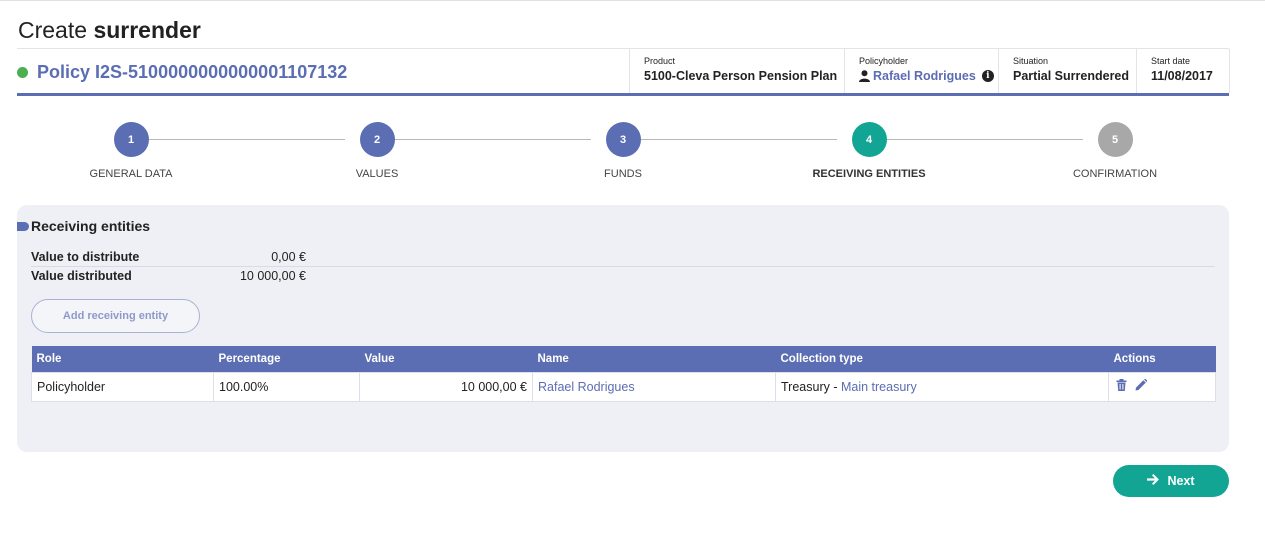  I want to click on situation-value: Partial Surrendered, so click(1071, 76).